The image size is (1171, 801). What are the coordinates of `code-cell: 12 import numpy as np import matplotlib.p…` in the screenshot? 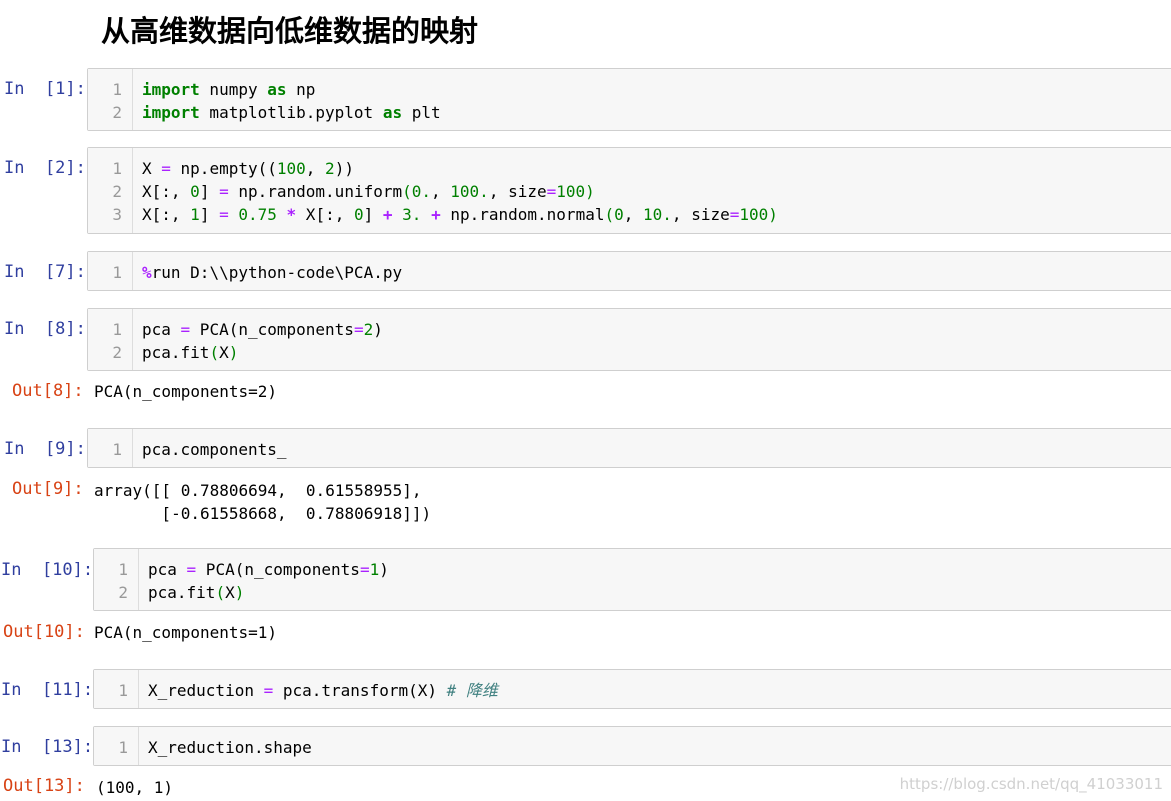 It's located at (629, 99).